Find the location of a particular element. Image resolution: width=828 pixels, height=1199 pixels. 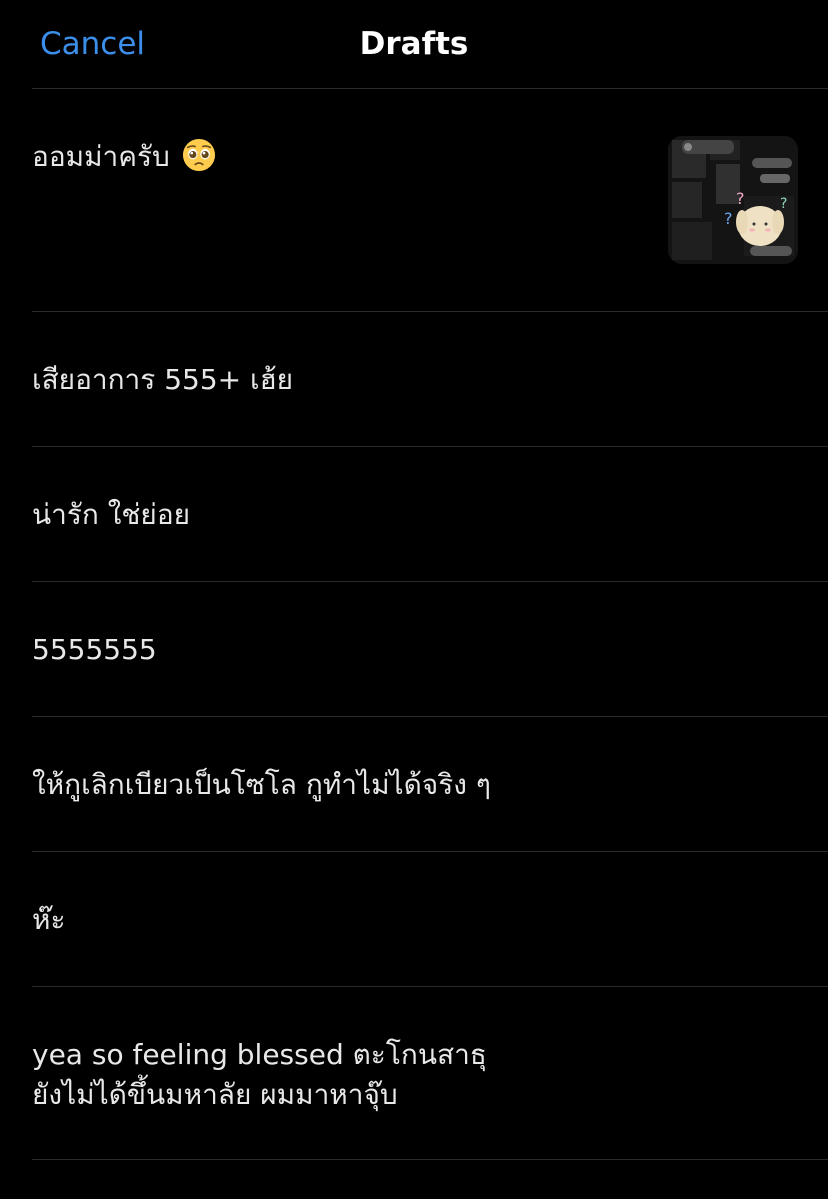

navigation-bar: Cancel Drafts is located at coordinates (414, 44).